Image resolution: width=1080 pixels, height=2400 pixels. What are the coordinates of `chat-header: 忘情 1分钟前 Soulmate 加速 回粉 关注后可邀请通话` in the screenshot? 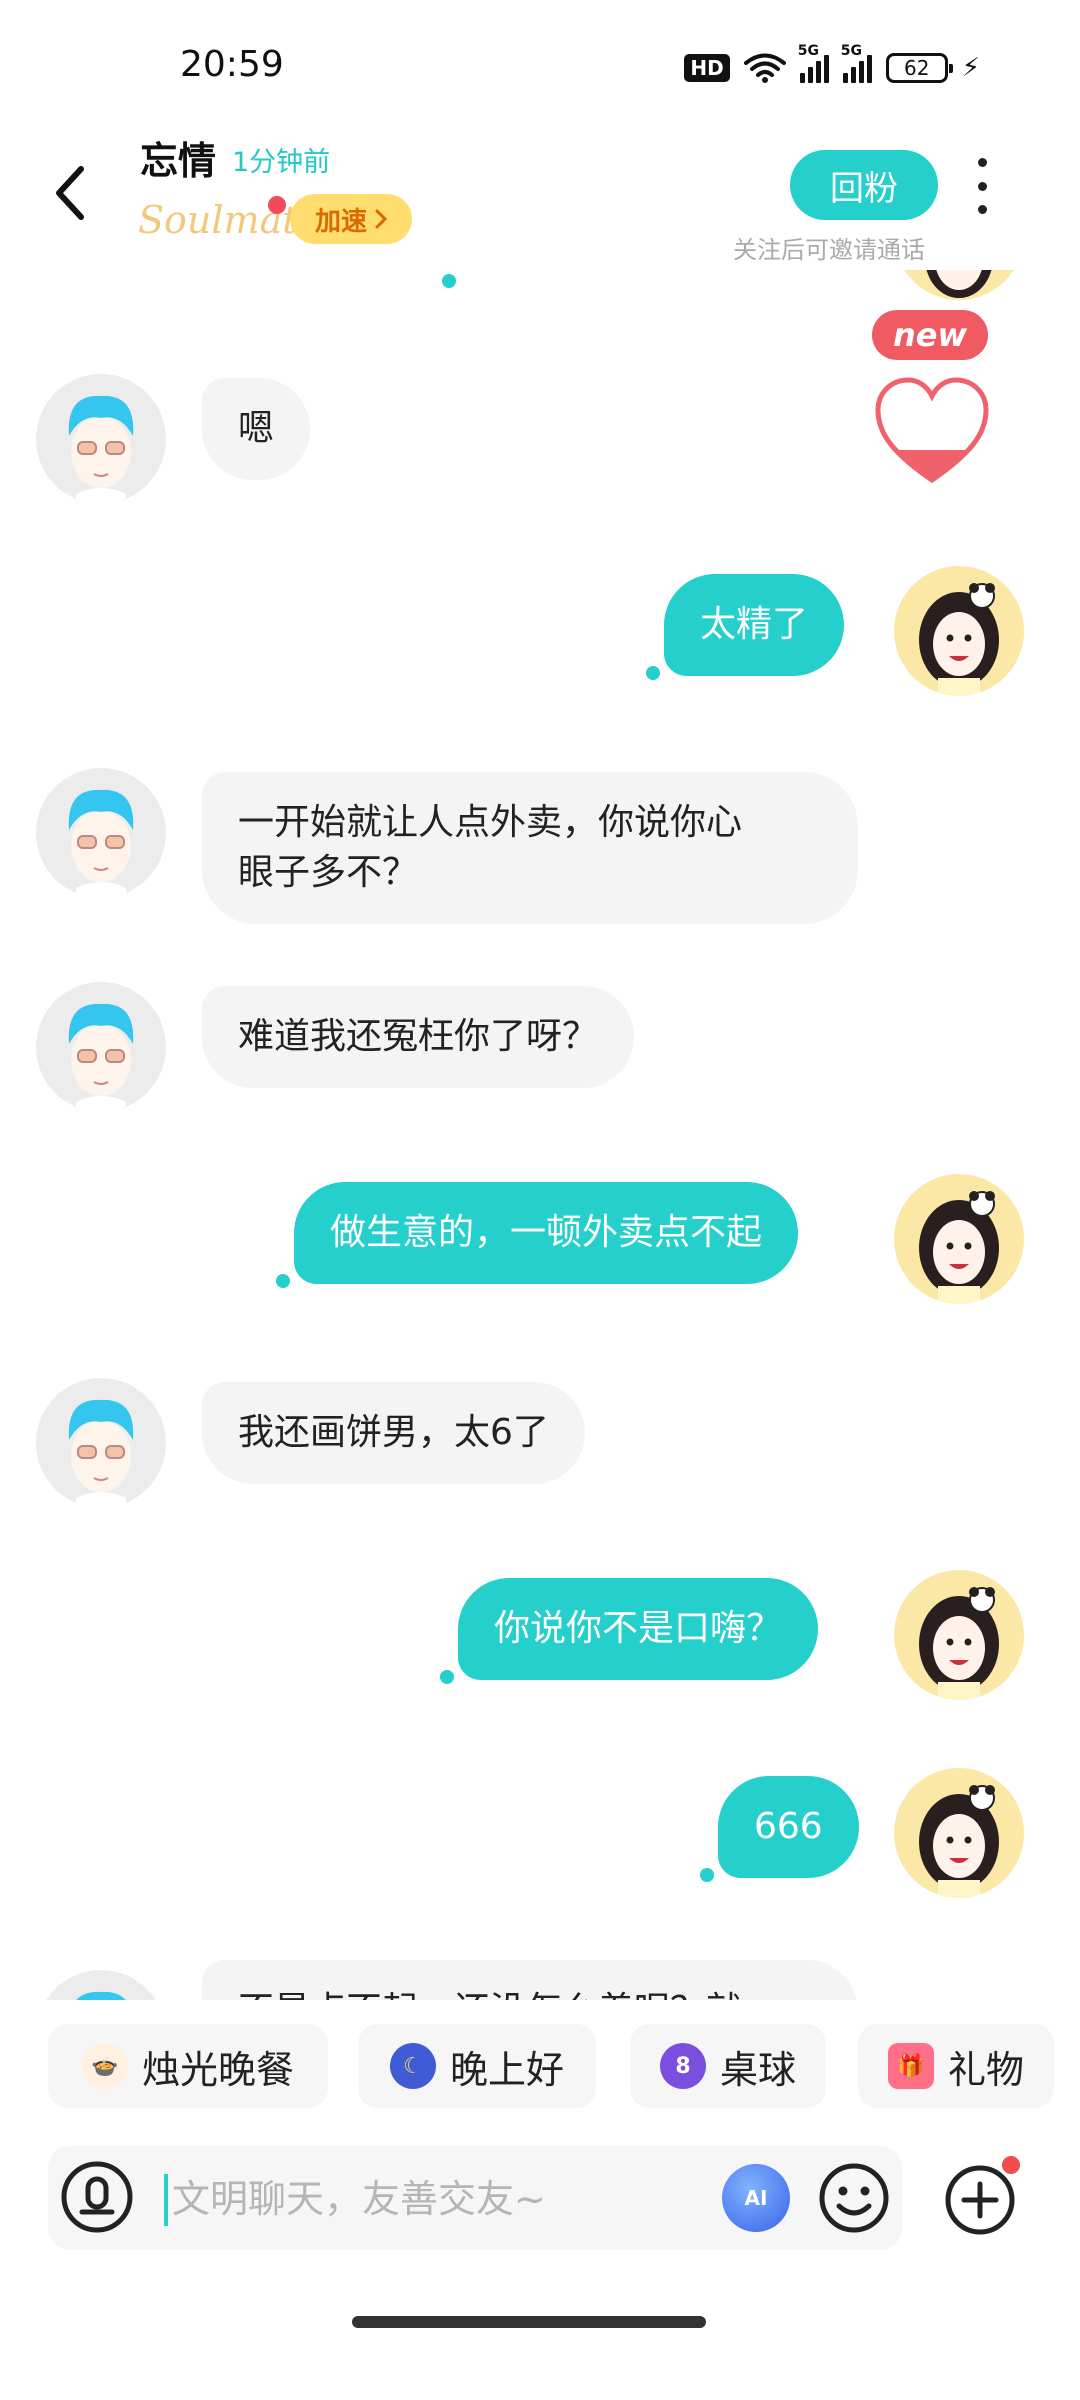 It's located at (540, 195).